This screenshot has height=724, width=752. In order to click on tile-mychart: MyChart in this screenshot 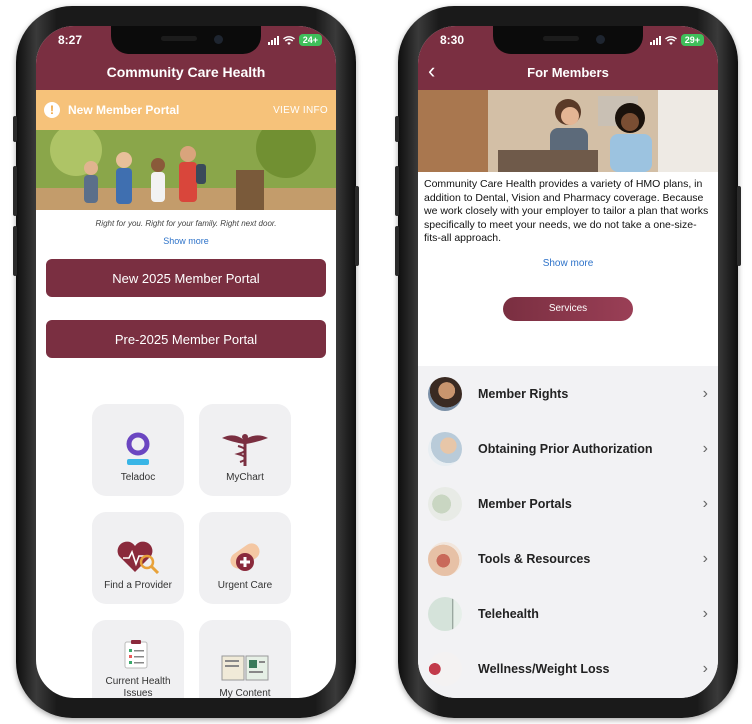, I will do `click(245, 450)`.